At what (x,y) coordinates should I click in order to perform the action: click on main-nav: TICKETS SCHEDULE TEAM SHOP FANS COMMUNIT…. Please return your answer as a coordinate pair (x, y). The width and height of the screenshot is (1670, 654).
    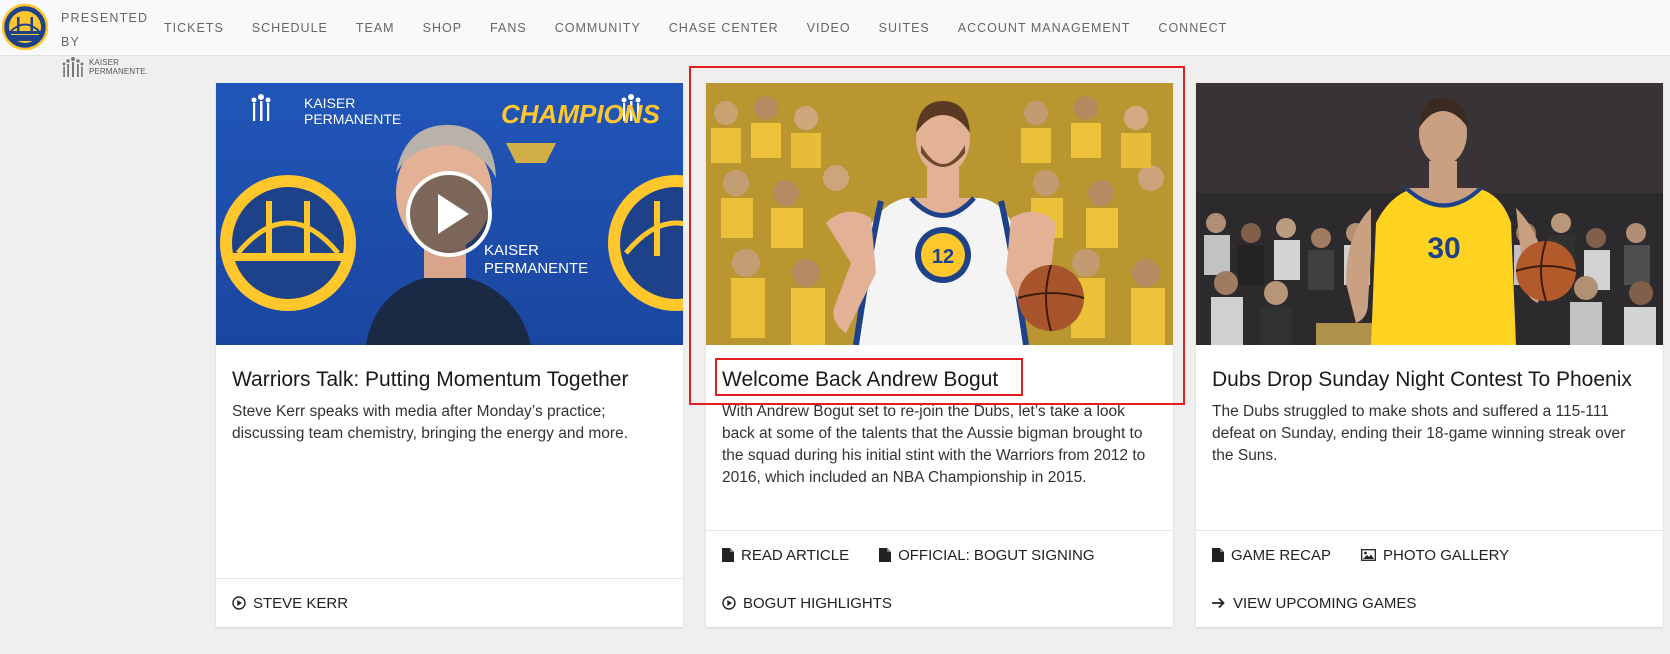
    Looking at the image, I should click on (695, 28).